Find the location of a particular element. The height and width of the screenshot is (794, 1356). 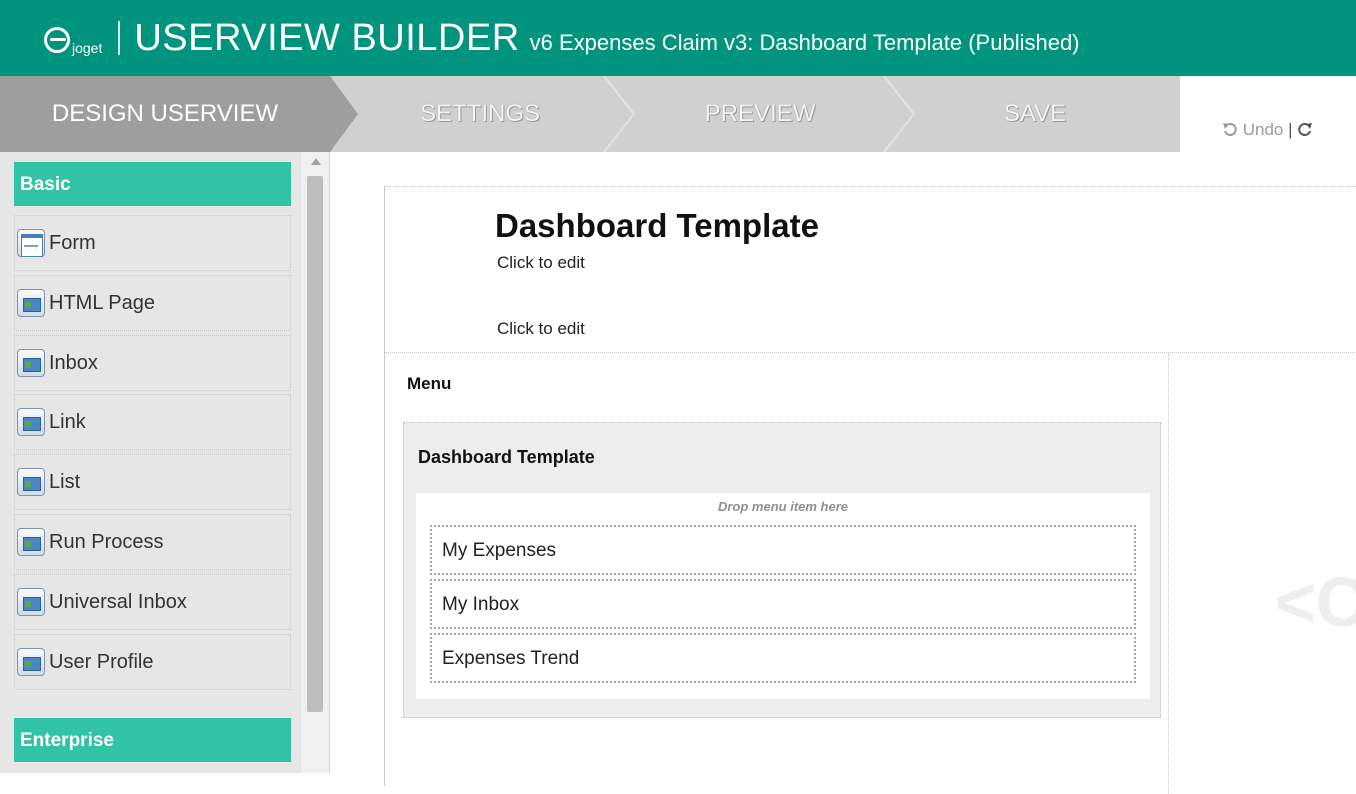

palette-item-list: List is located at coordinates (152, 482).